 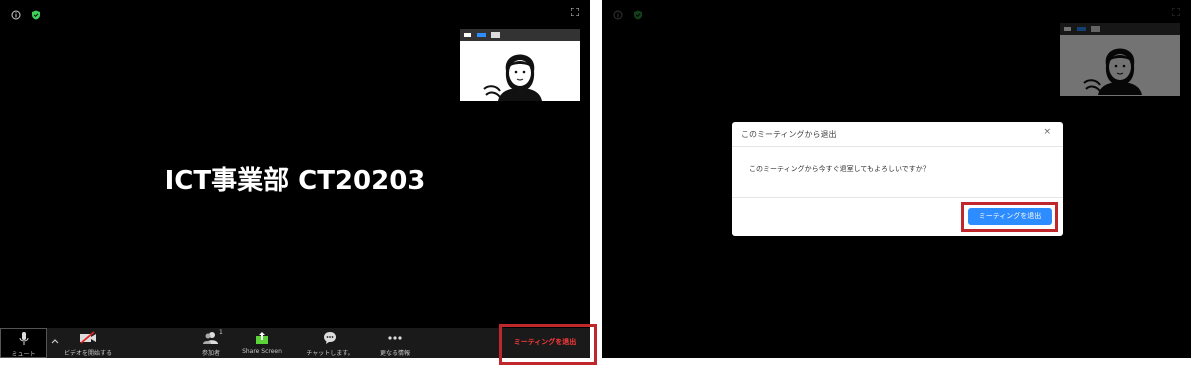 What do you see at coordinates (495, 35) in the screenshot?
I see `gallery-view-icon` at bounding box center [495, 35].